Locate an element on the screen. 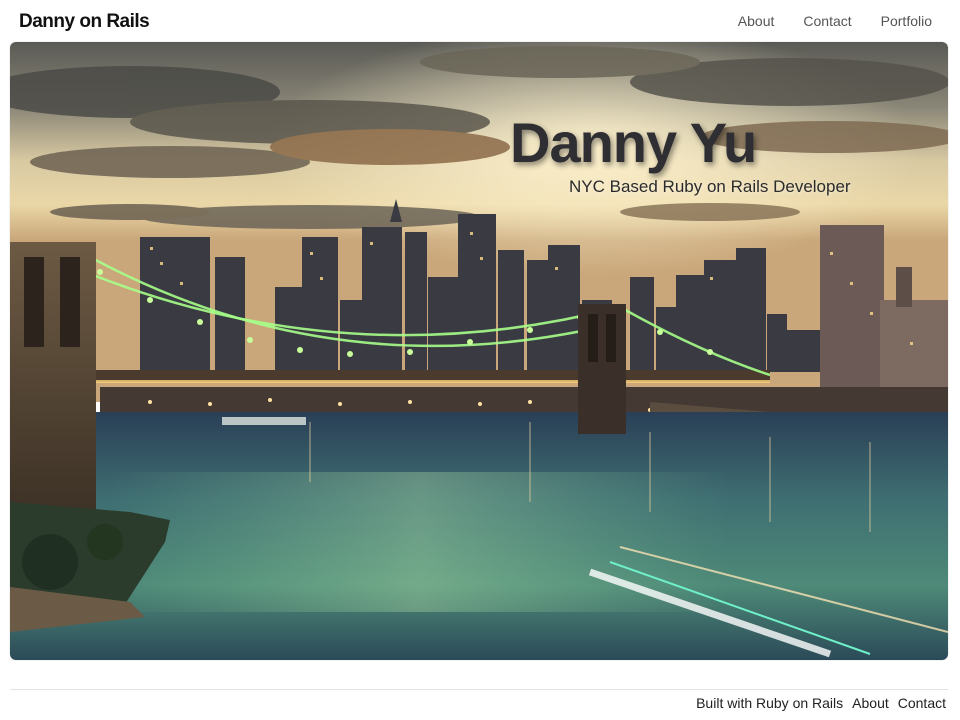 The width and height of the screenshot is (960, 720). footer-about-link: About is located at coordinates (870, 703).